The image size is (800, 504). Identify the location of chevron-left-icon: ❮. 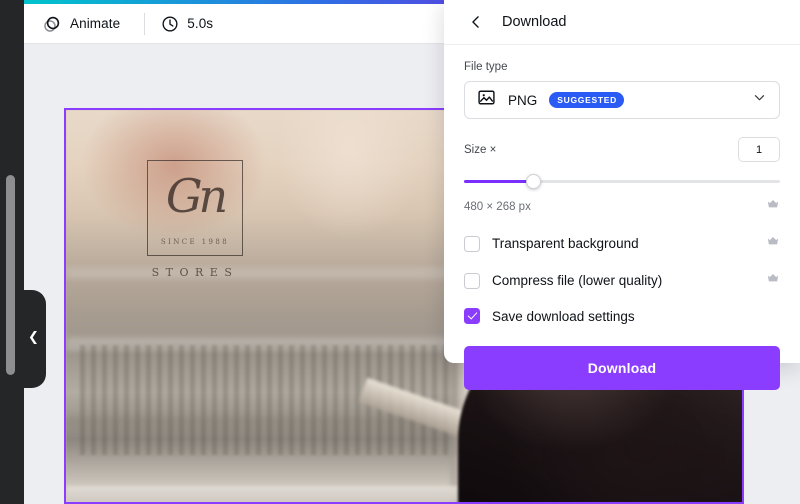
(33, 337).